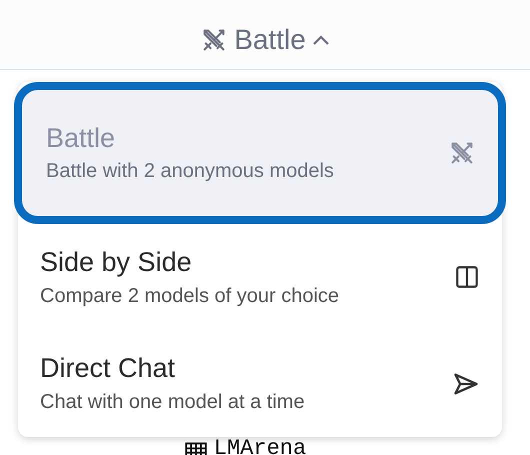 The width and height of the screenshot is (530, 455). I want to click on item-title: Battle, so click(81, 138).